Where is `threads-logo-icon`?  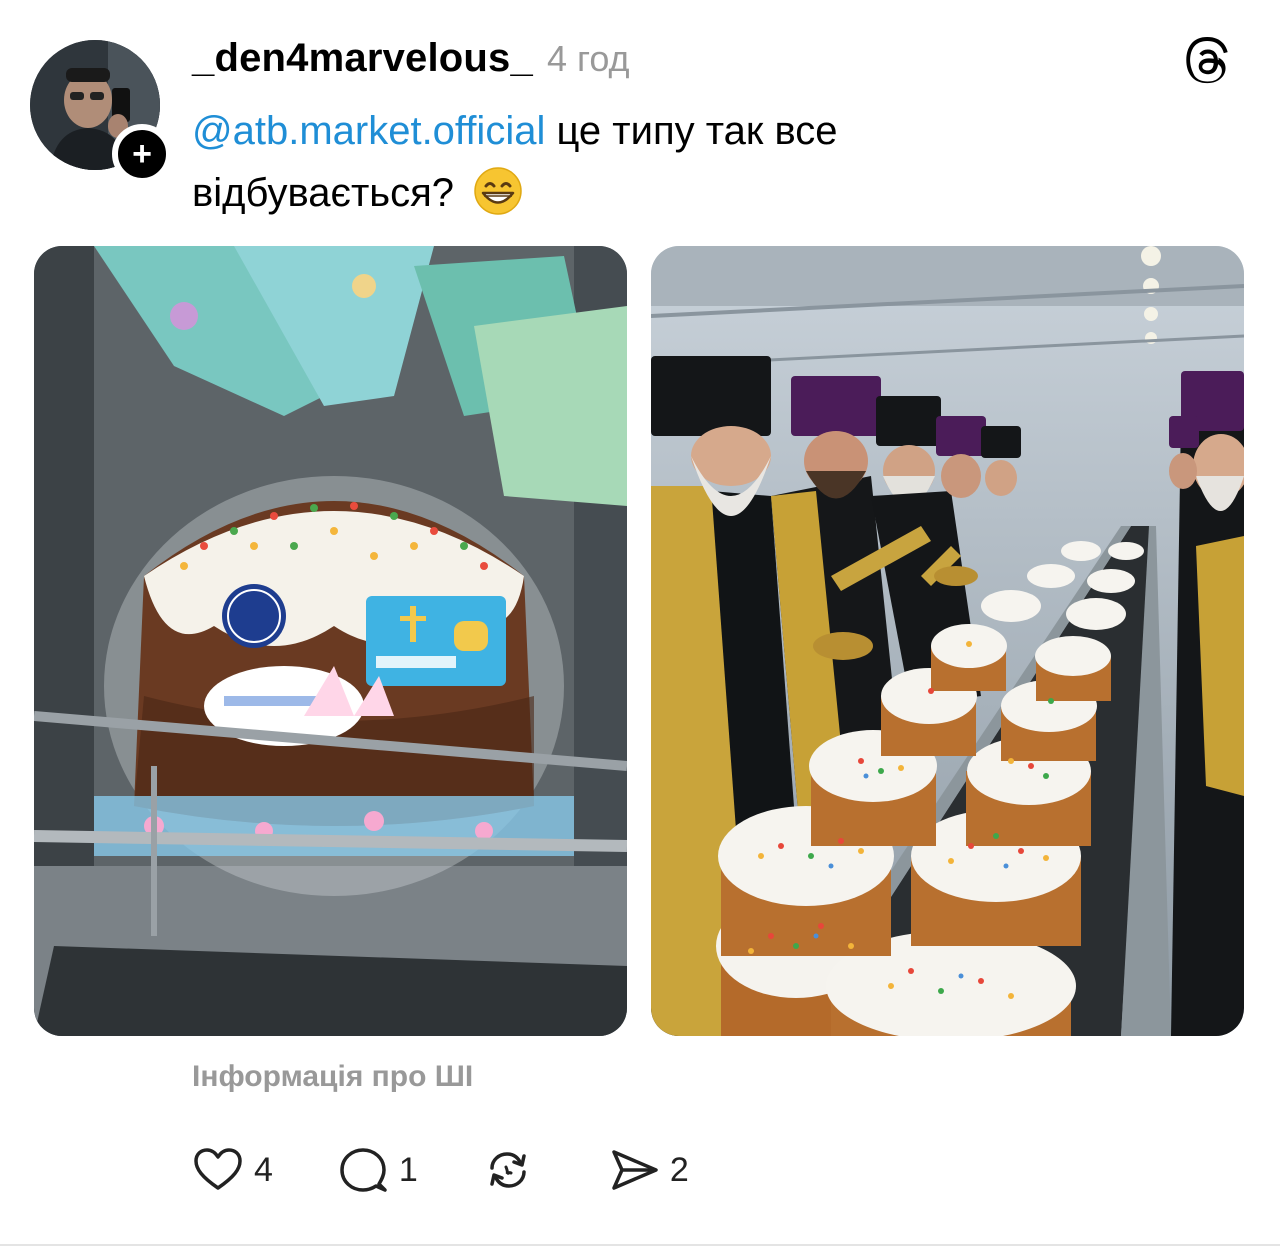
threads-logo-icon is located at coordinates (1207, 62).